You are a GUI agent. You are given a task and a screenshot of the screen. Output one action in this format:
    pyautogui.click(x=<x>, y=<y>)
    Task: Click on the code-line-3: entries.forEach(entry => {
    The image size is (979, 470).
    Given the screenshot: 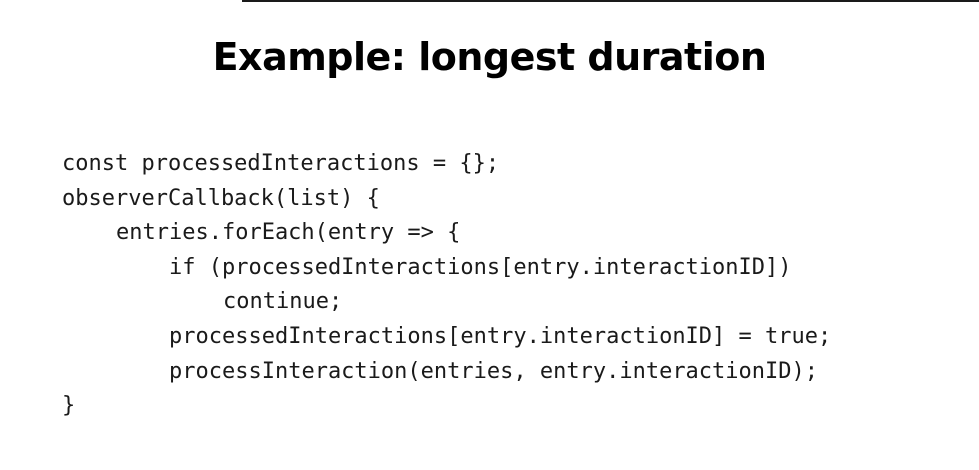 What is the action you would take?
    pyautogui.click(x=288, y=233)
    